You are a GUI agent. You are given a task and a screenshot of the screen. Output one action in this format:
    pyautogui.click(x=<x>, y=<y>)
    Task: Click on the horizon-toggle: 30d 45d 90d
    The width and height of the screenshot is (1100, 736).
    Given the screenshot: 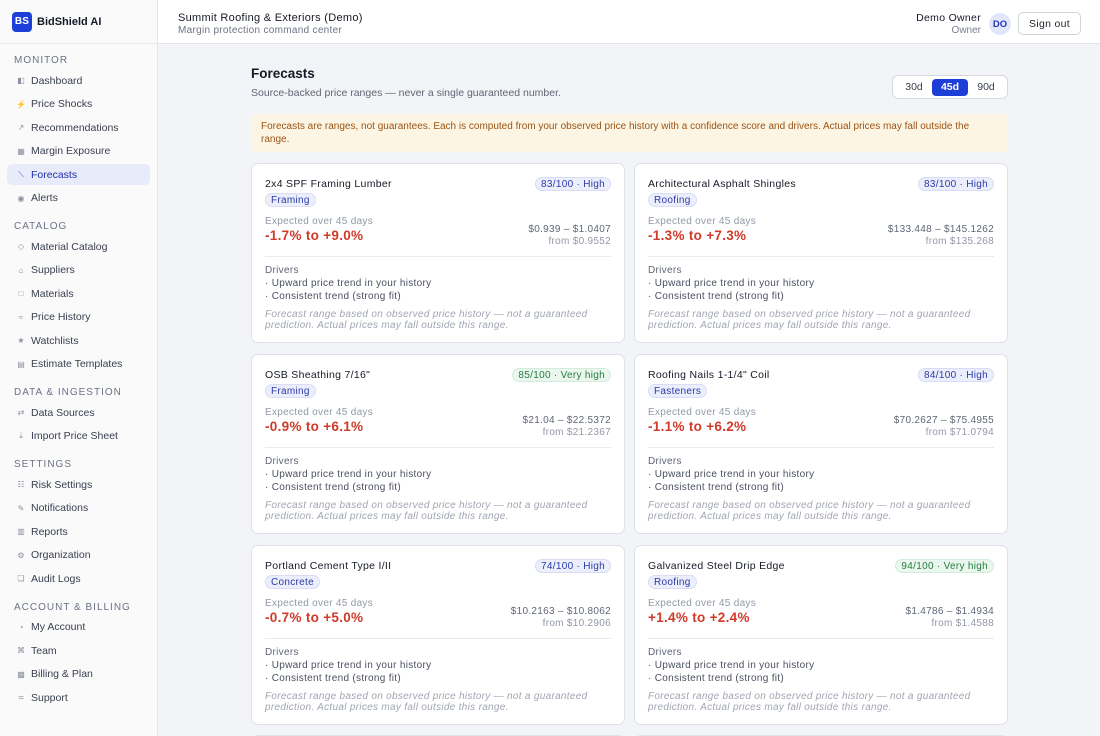 What is the action you would take?
    pyautogui.click(x=950, y=87)
    